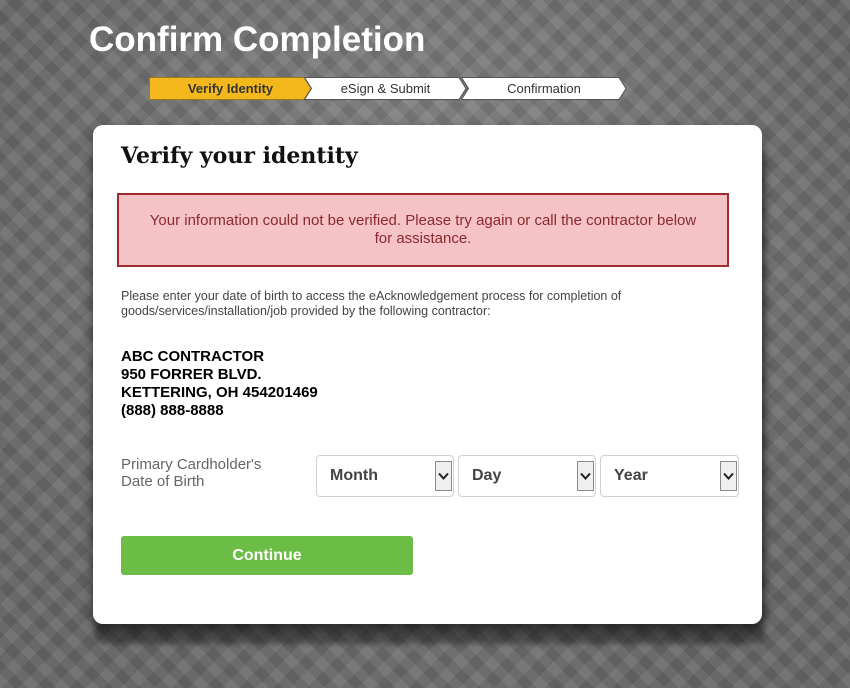 This screenshot has height=688, width=850. I want to click on birth-year-select: Year, so click(669, 476).